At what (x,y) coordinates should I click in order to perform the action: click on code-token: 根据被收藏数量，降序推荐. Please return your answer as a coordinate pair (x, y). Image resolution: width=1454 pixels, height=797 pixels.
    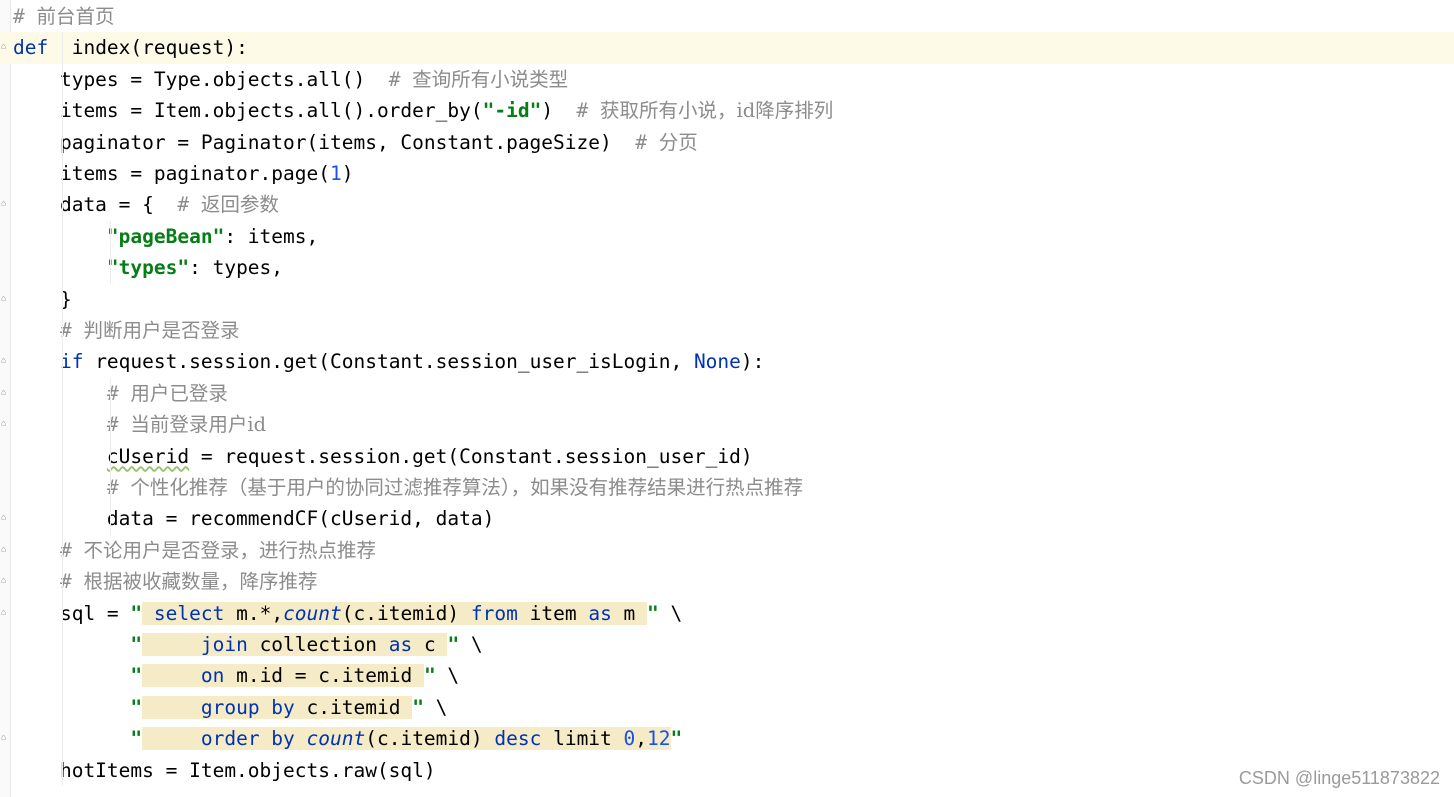
    Looking at the image, I should click on (200, 582).